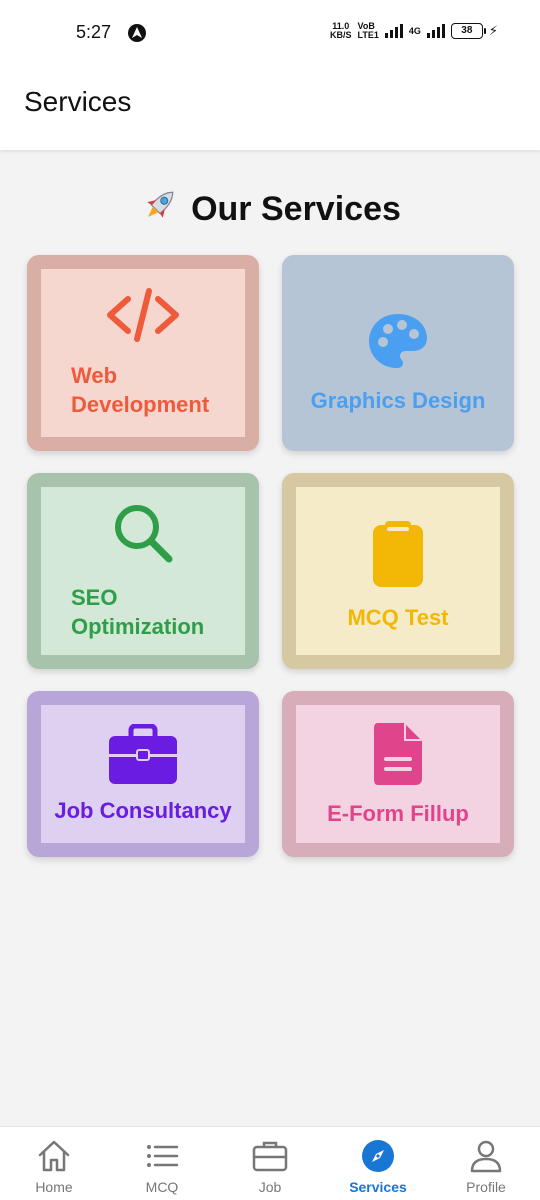  Describe the element at coordinates (94, 597) in the screenshot. I see `service-label-line1: SEO` at that location.